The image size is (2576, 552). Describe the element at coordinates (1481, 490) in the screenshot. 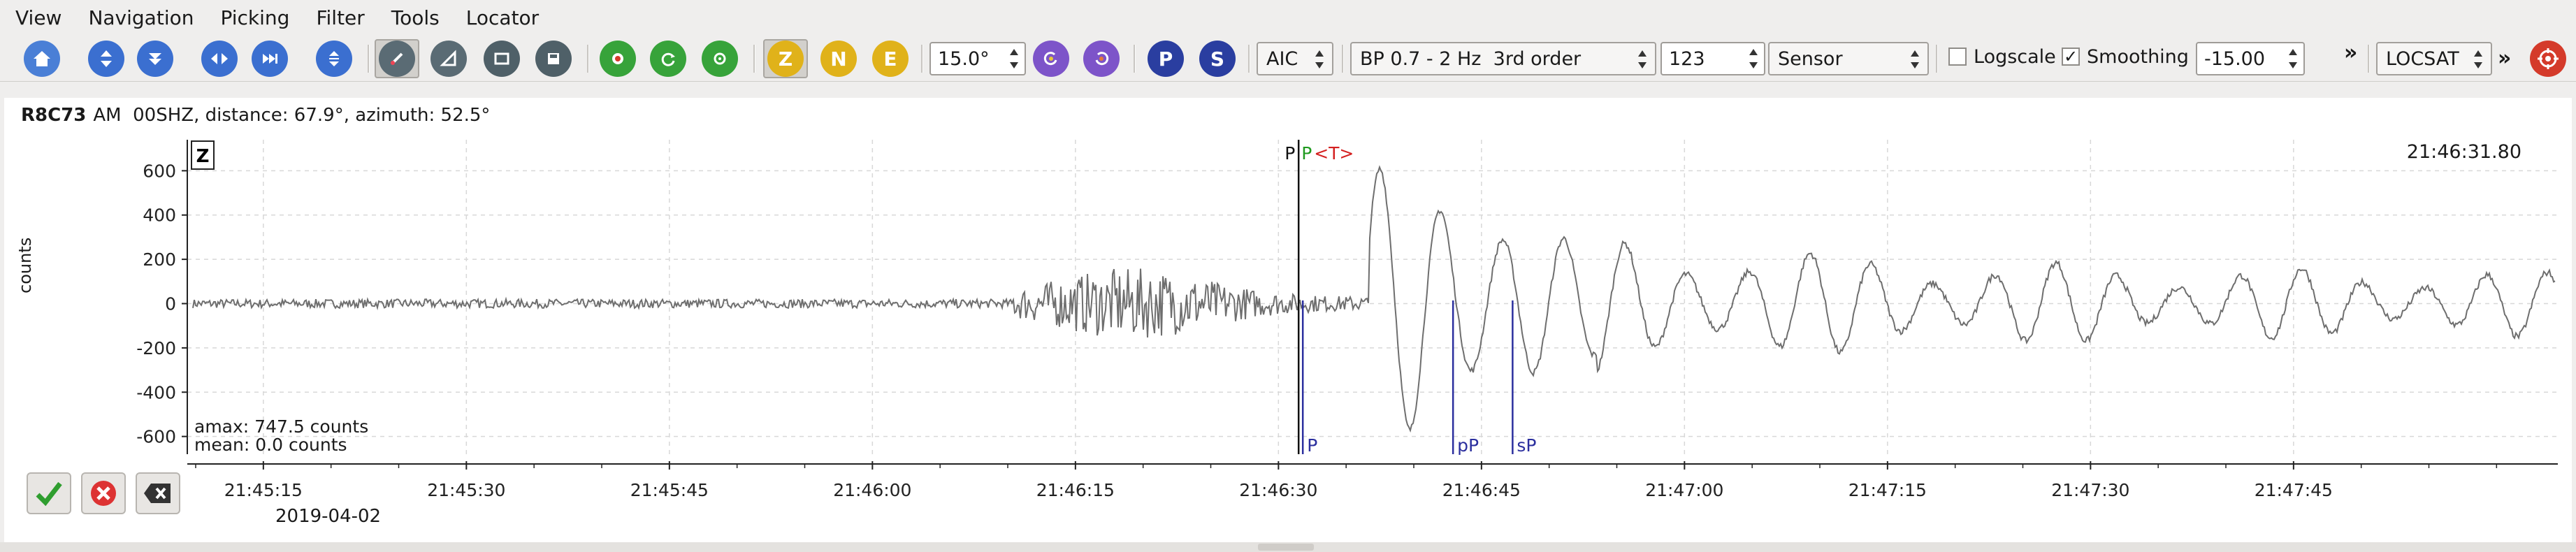

I see `x-tick-label: 21:46:45` at that location.